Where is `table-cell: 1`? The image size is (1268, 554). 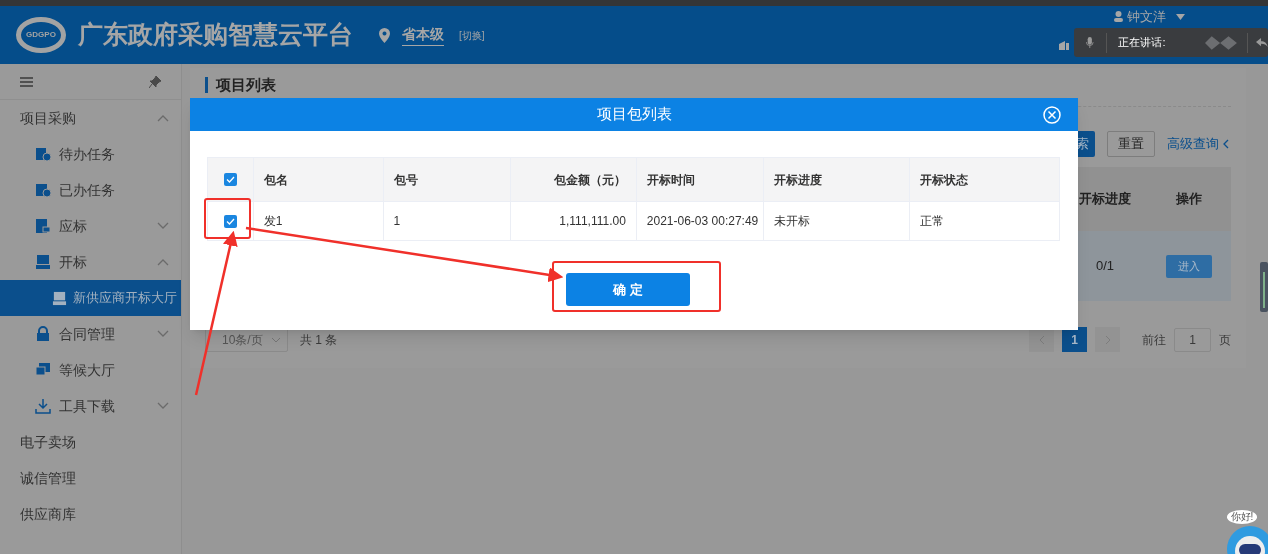
table-cell: 1 is located at coordinates (446, 221).